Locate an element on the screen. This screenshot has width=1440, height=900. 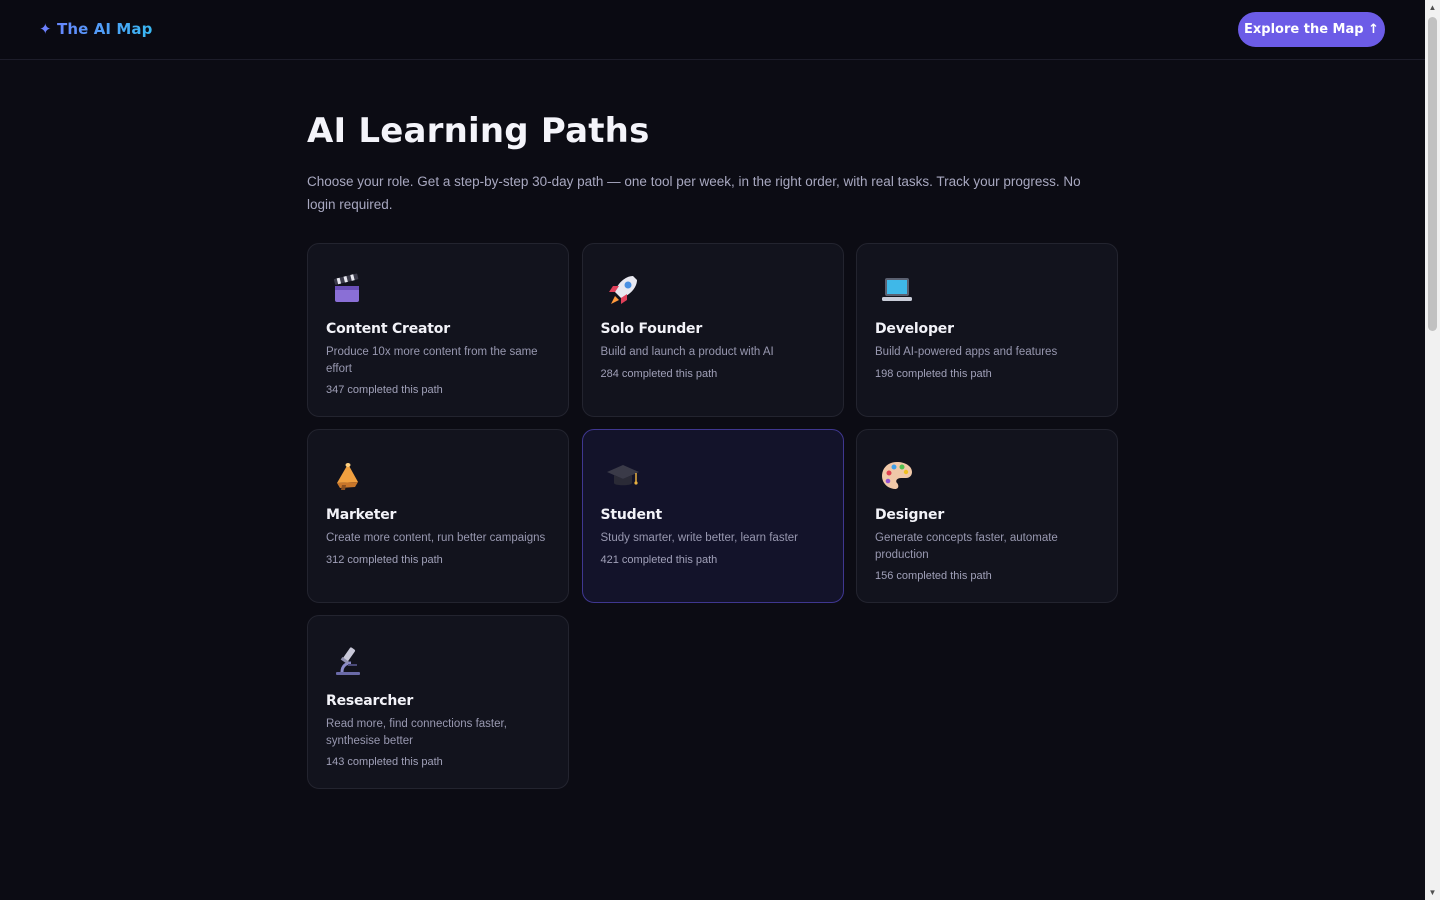
path-name: Solo Founder is located at coordinates (651, 329).